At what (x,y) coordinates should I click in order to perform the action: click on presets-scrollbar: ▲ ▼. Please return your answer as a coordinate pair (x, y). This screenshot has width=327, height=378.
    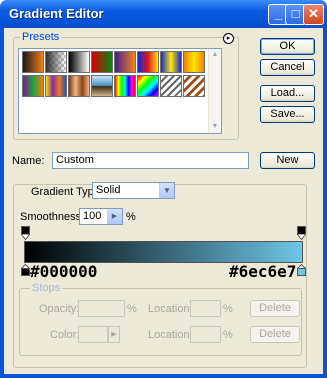
    Looking at the image, I should click on (214, 91).